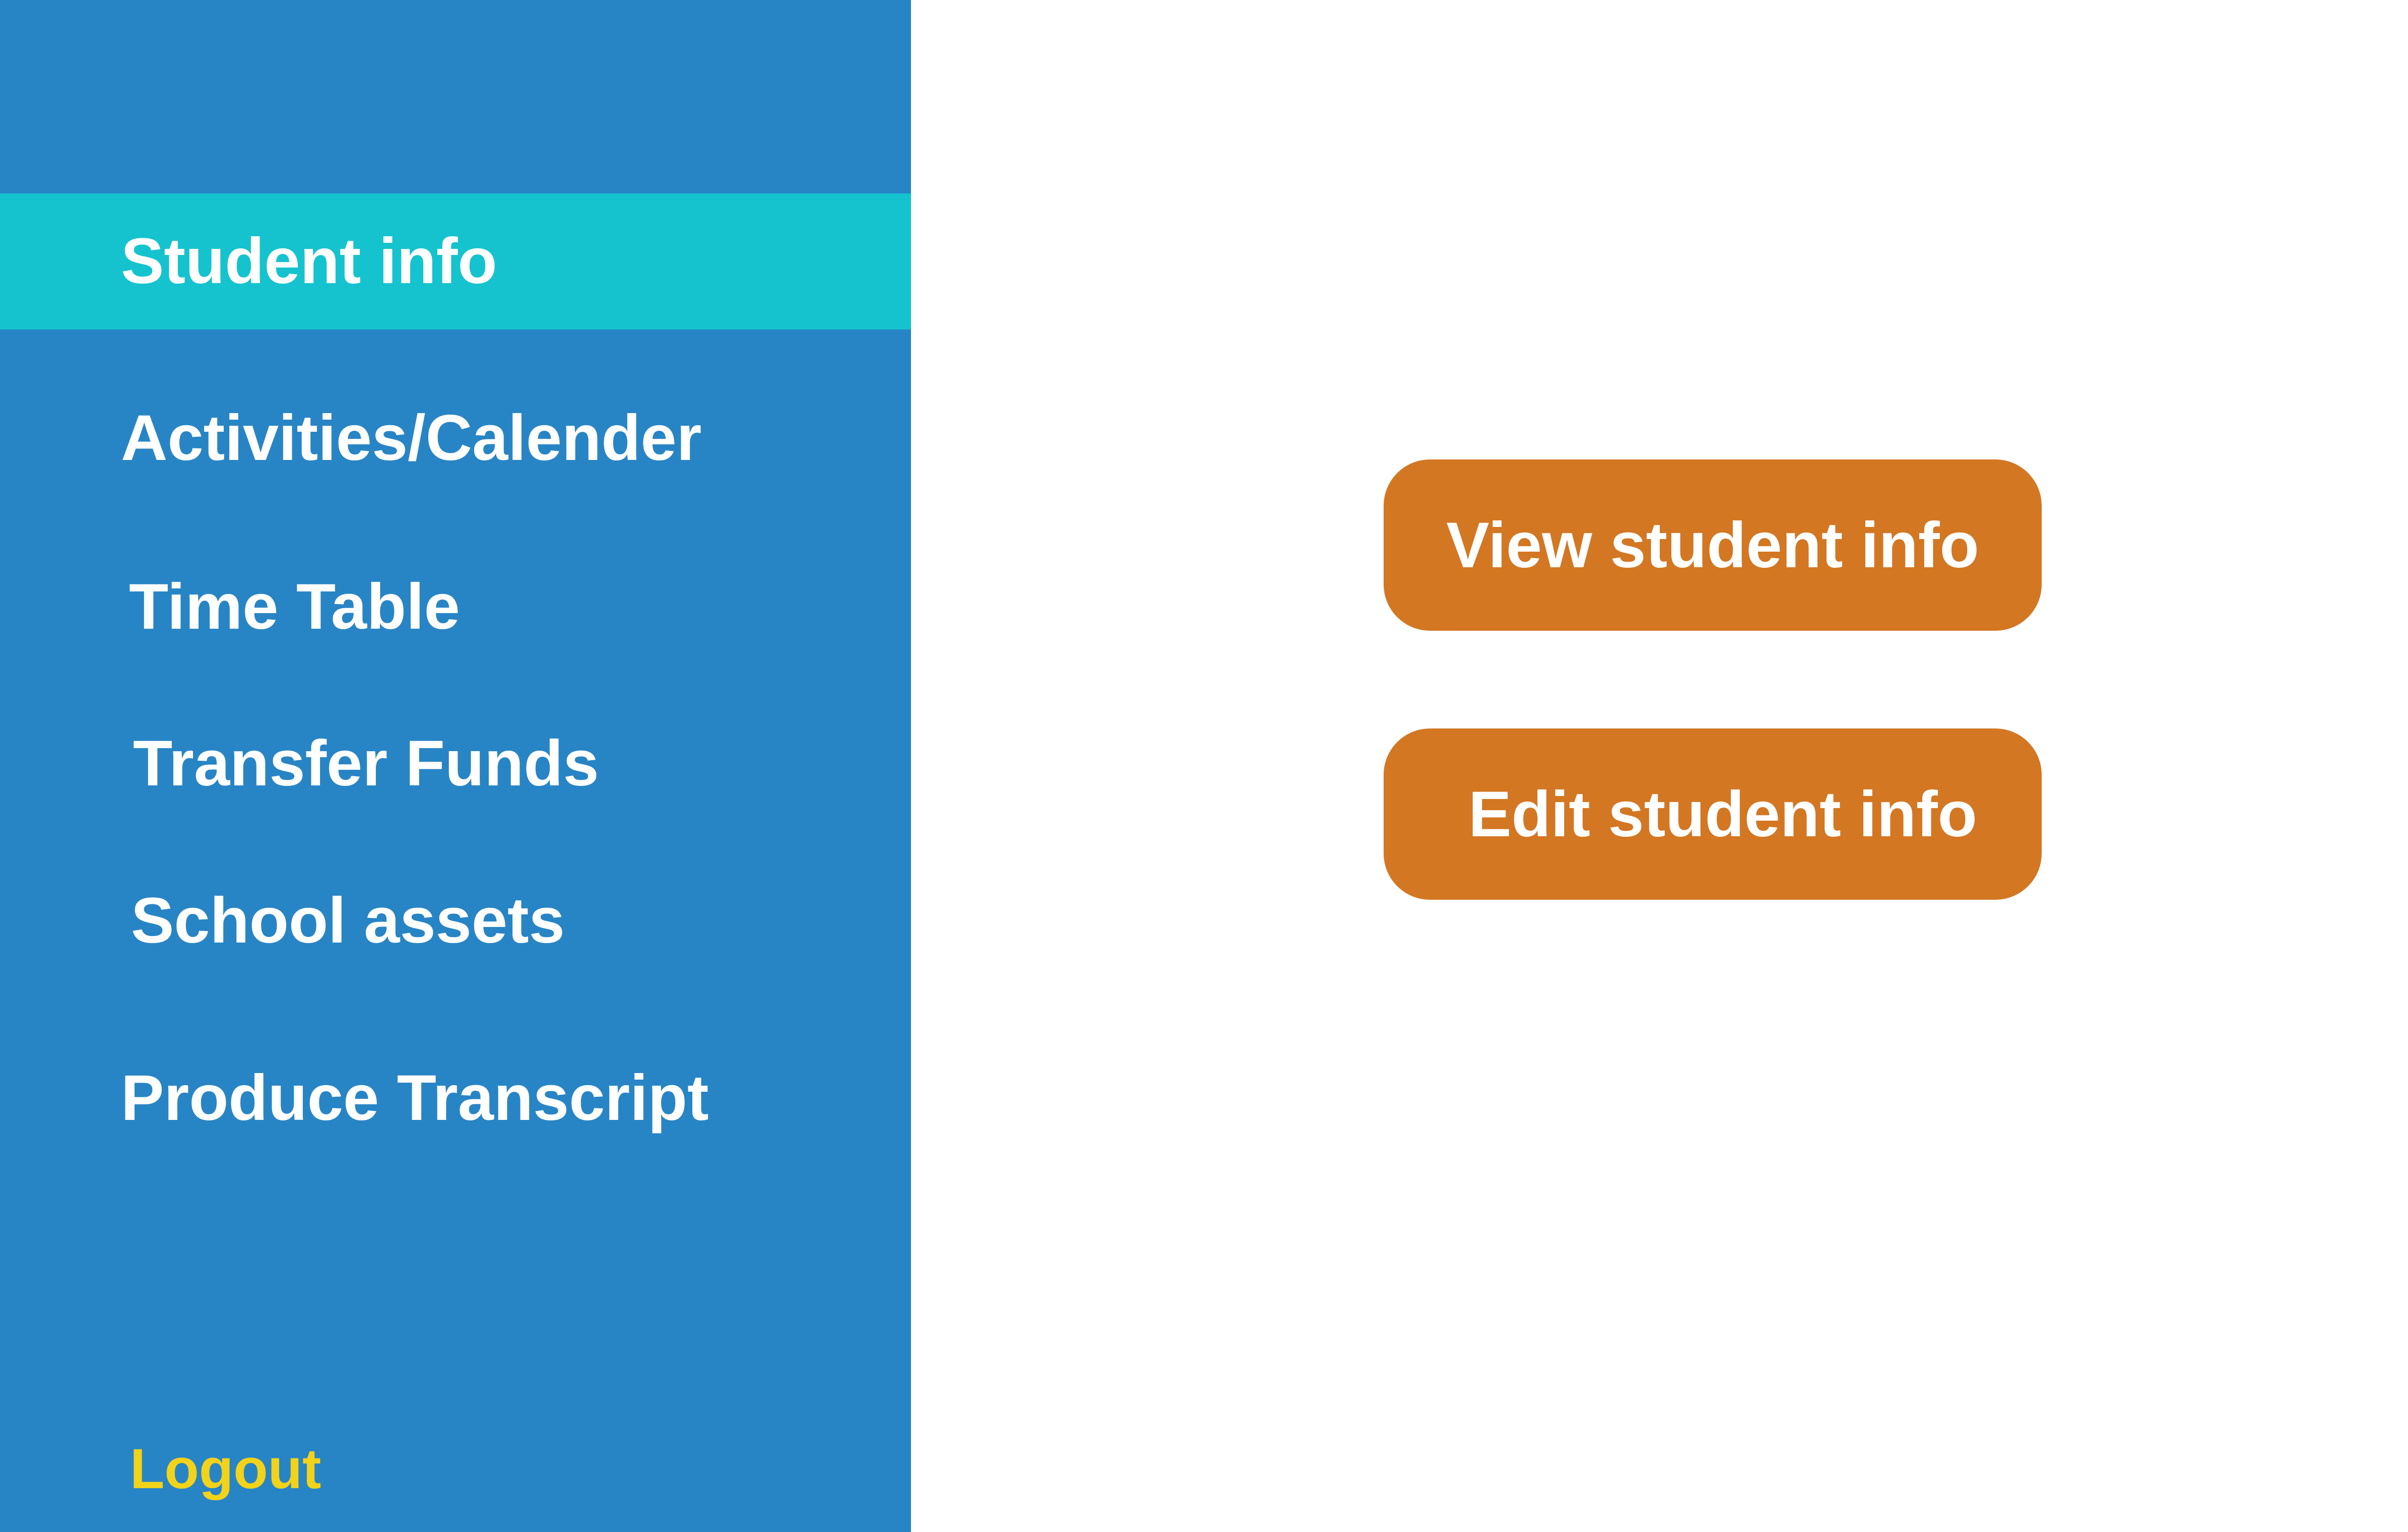 Image resolution: width=2408 pixels, height=1532 pixels. I want to click on sidebar-item-student-info: Student info, so click(455, 261).